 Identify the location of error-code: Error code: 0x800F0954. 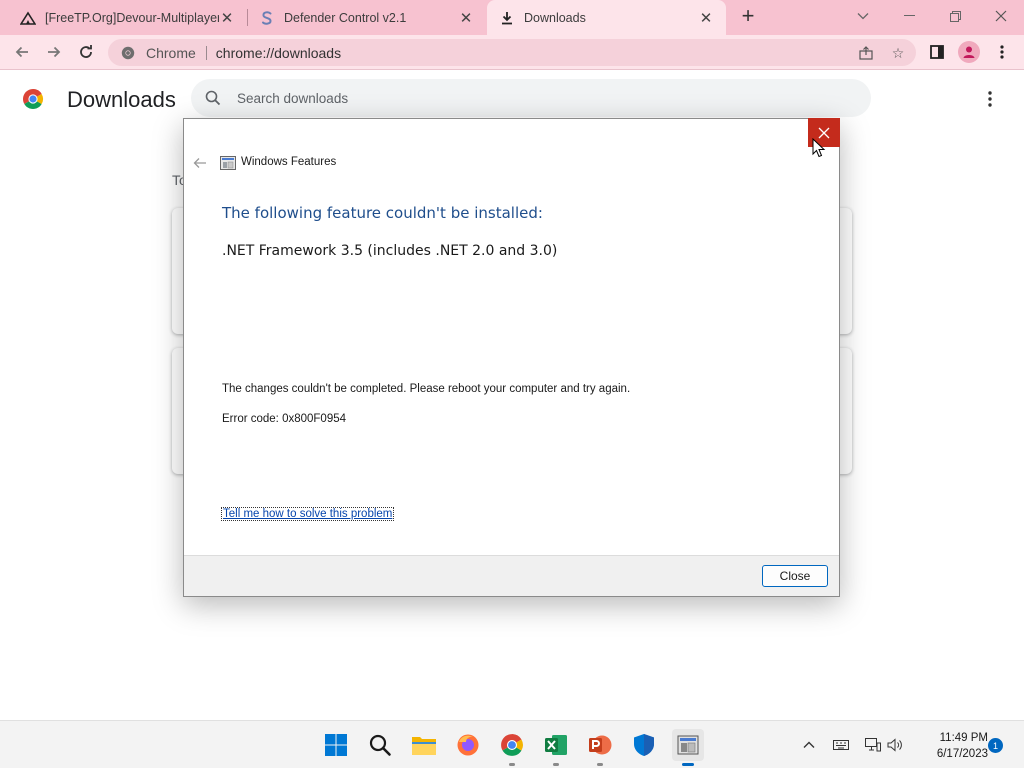
(284, 419).